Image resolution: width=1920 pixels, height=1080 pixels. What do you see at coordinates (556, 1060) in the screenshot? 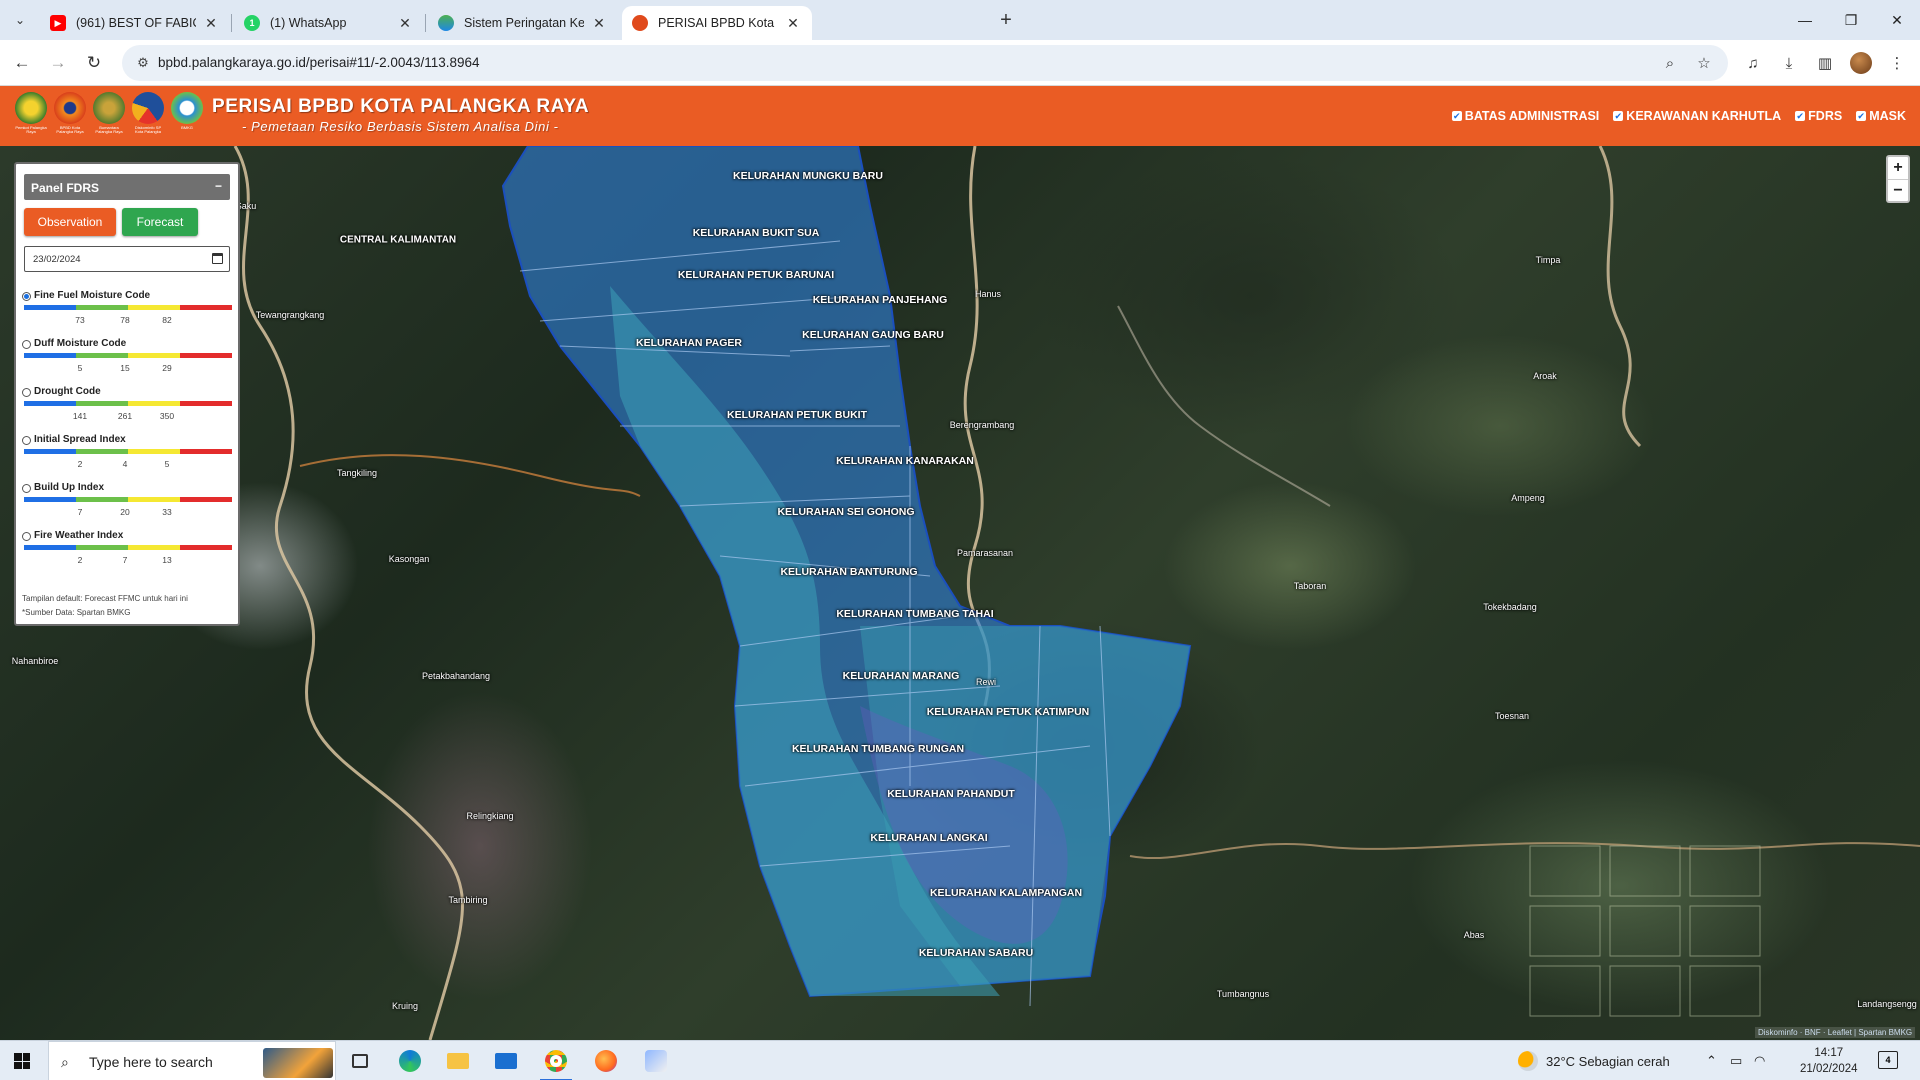
I see `chrome-icon` at bounding box center [556, 1060].